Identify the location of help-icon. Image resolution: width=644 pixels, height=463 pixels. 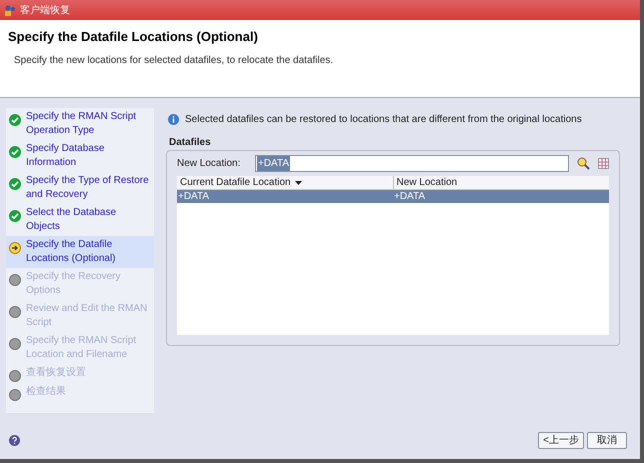
(14, 440).